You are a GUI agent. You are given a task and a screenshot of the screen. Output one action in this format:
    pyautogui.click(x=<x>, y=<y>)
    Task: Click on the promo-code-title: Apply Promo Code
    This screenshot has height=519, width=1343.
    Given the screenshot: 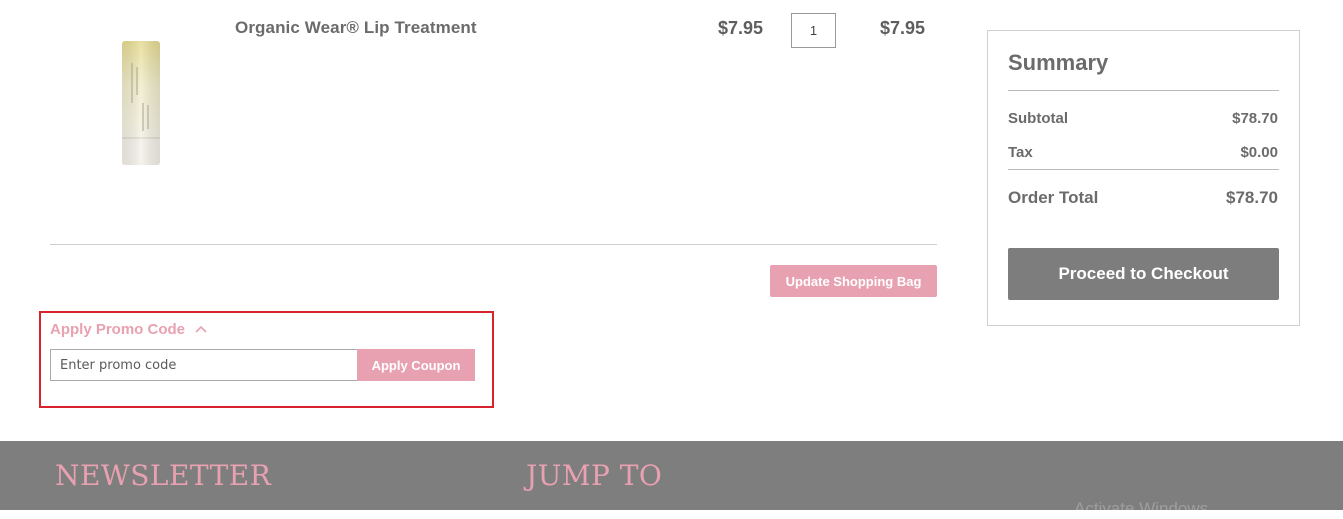 What is the action you would take?
    pyautogui.click(x=118, y=329)
    